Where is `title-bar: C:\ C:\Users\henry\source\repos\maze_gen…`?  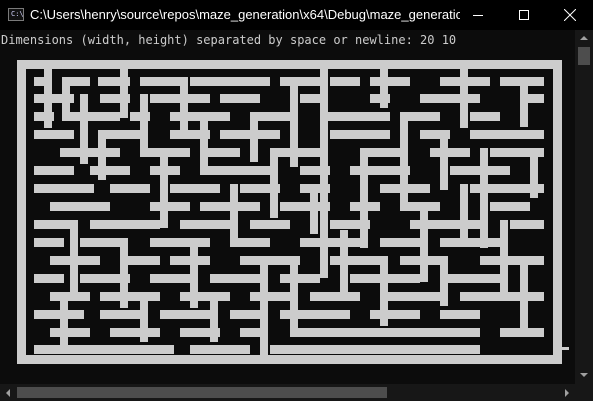 title-bar: C:\ C:\Users\henry\source\repos\maze_gen… is located at coordinates (296, 15).